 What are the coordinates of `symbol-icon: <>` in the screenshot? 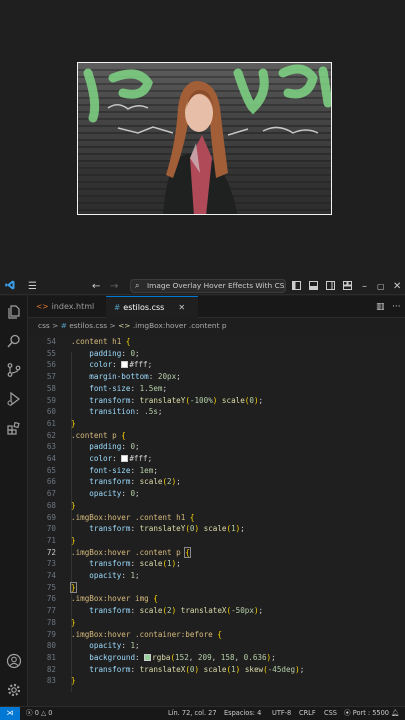 It's located at (124, 325).